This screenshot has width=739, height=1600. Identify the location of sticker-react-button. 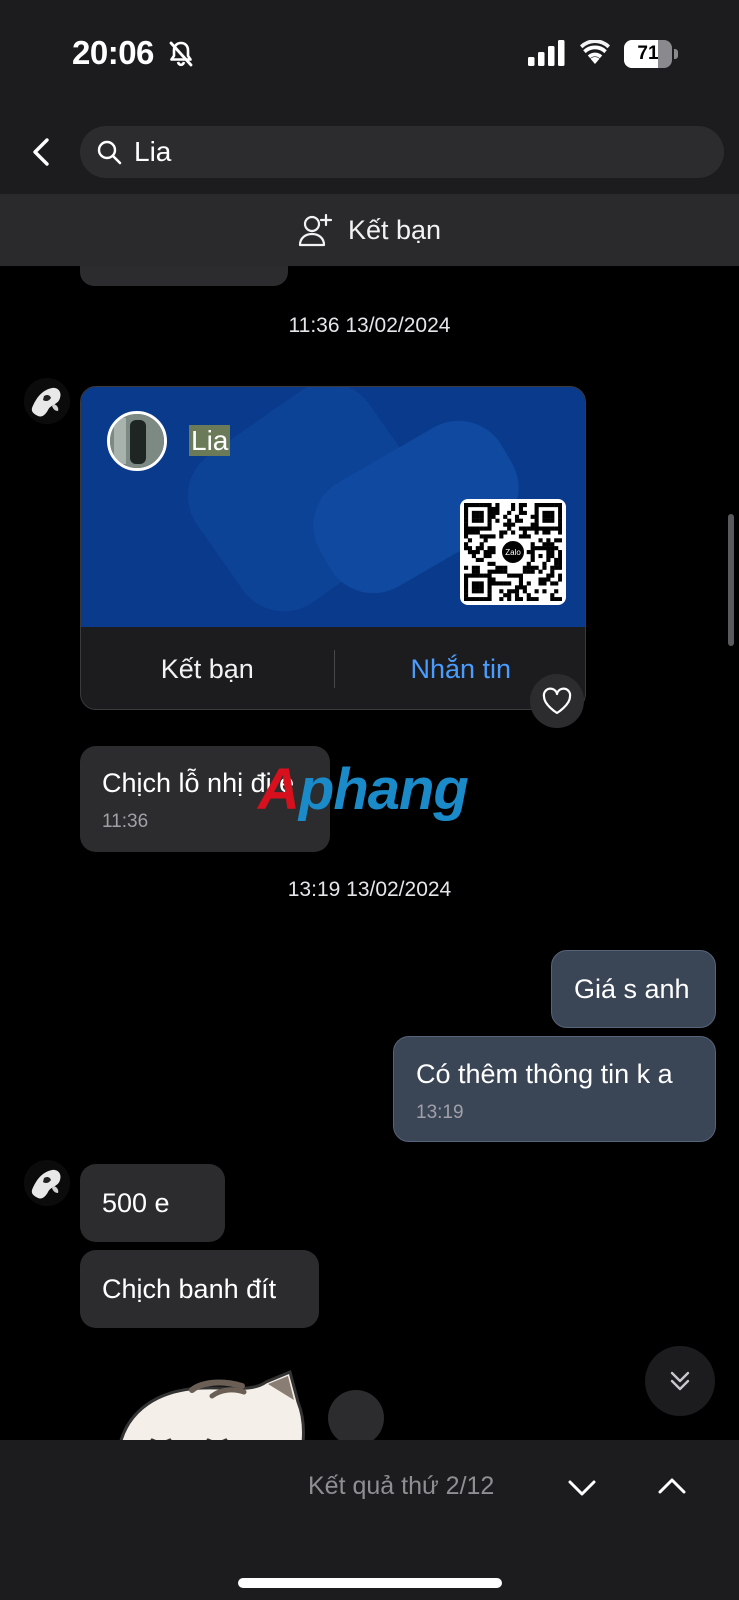
(356, 1415).